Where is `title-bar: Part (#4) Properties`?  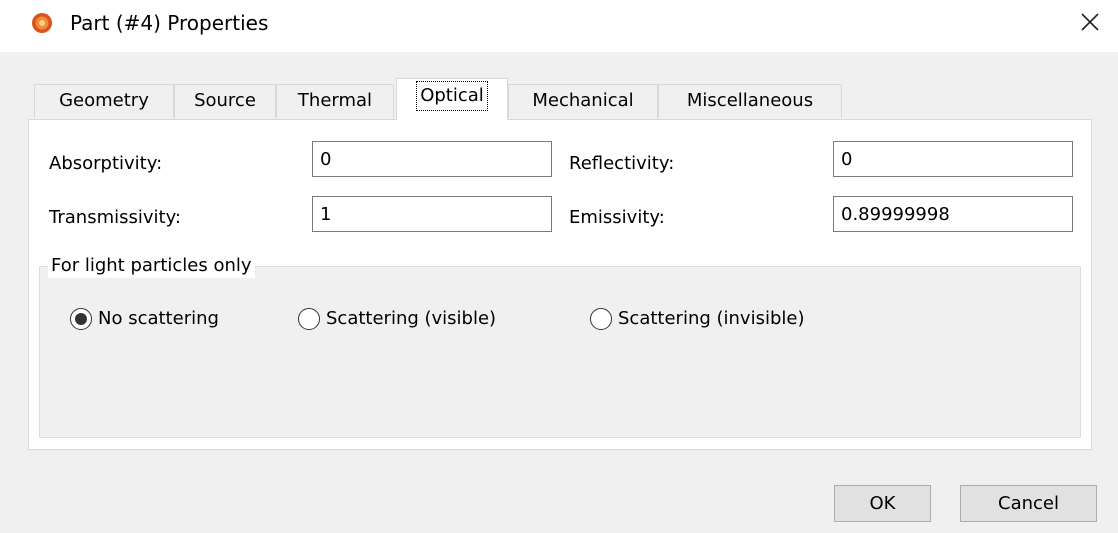
title-bar: Part (#4) Properties is located at coordinates (559, 26).